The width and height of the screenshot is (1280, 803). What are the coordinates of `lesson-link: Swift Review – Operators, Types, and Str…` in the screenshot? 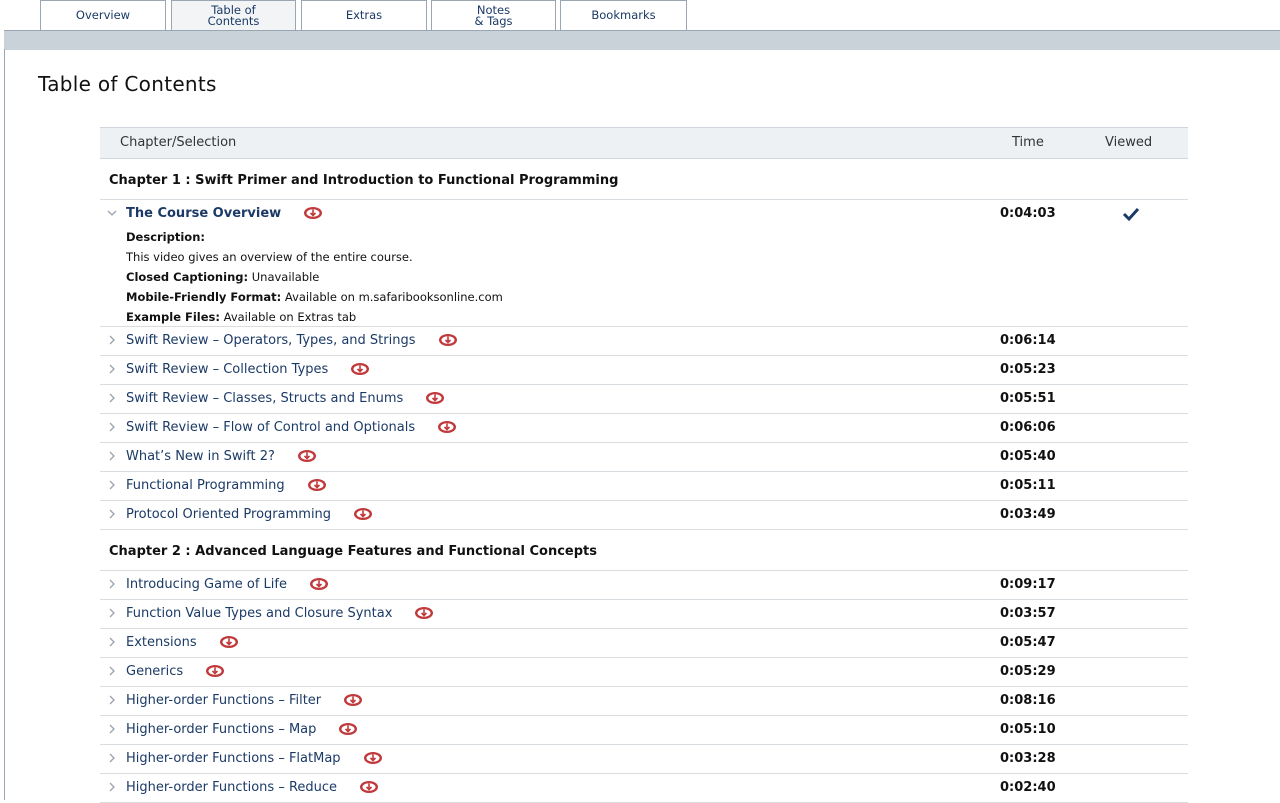 It's located at (292, 340).